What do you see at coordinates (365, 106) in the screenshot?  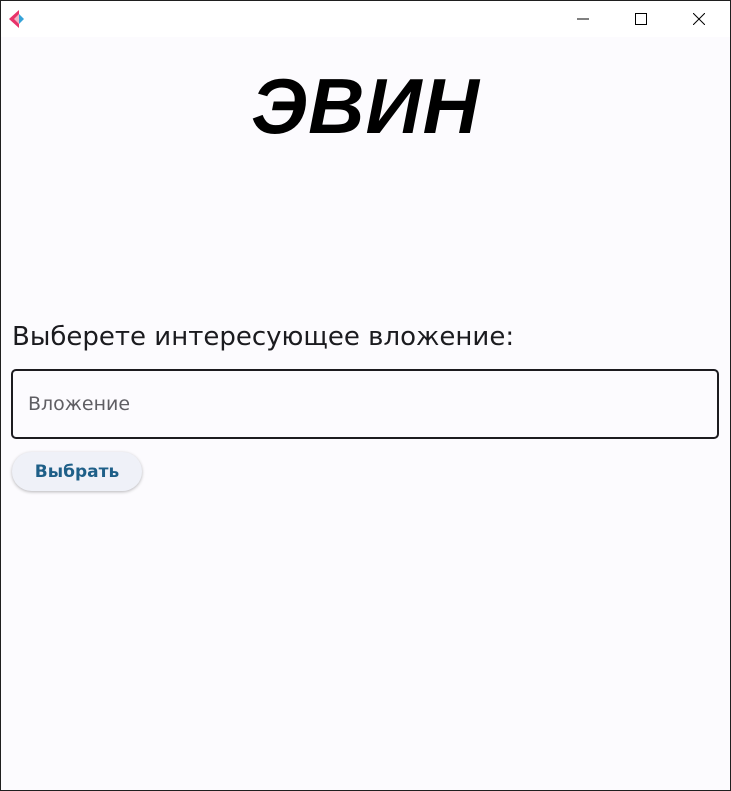 I see `app-title: ЭВИН` at bounding box center [365, 106].